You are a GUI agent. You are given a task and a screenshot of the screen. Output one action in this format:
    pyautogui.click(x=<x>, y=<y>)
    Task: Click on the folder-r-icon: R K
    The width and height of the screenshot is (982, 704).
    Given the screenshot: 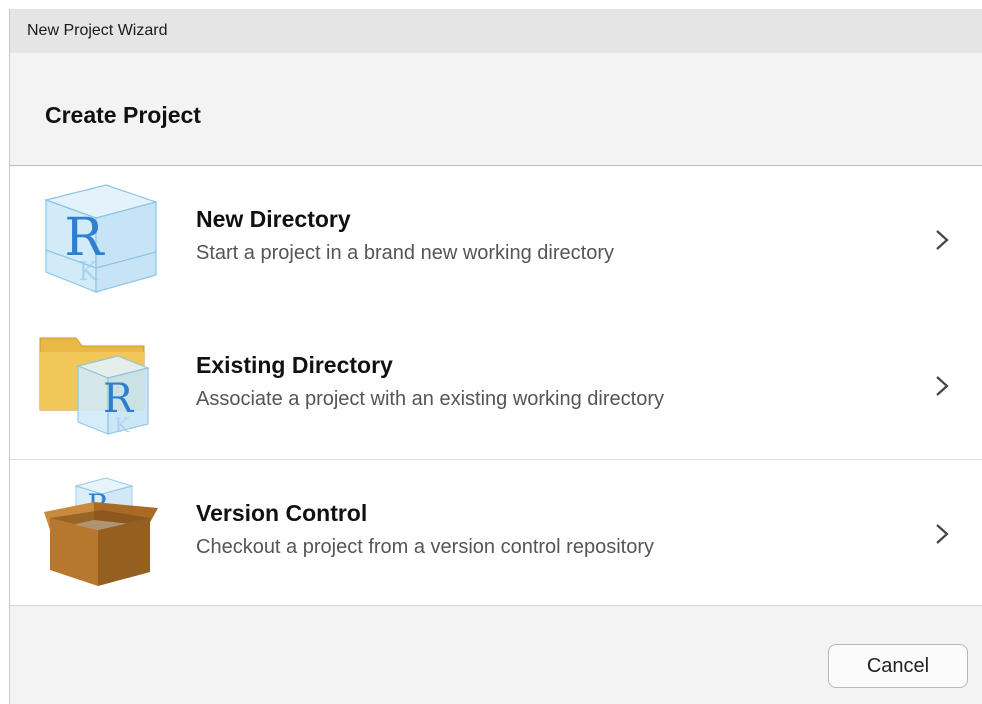 What is the action you would take?
    pyautogui.click(x=94, y=387)
    